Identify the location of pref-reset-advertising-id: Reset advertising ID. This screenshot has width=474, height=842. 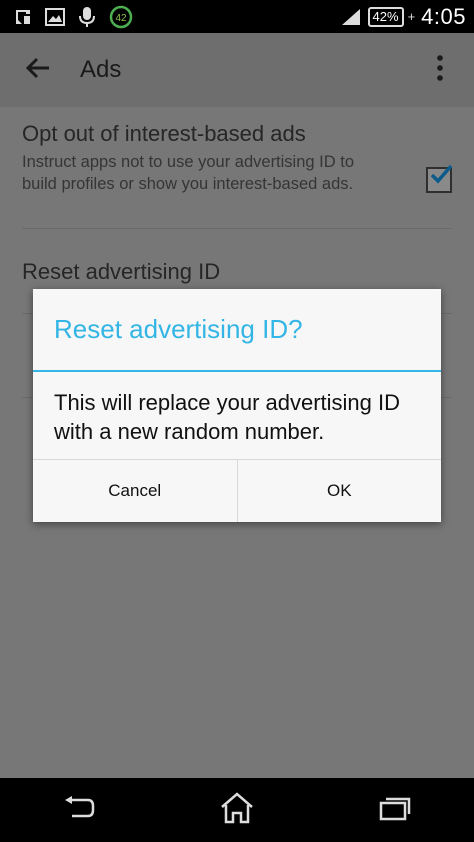
(237, 272).